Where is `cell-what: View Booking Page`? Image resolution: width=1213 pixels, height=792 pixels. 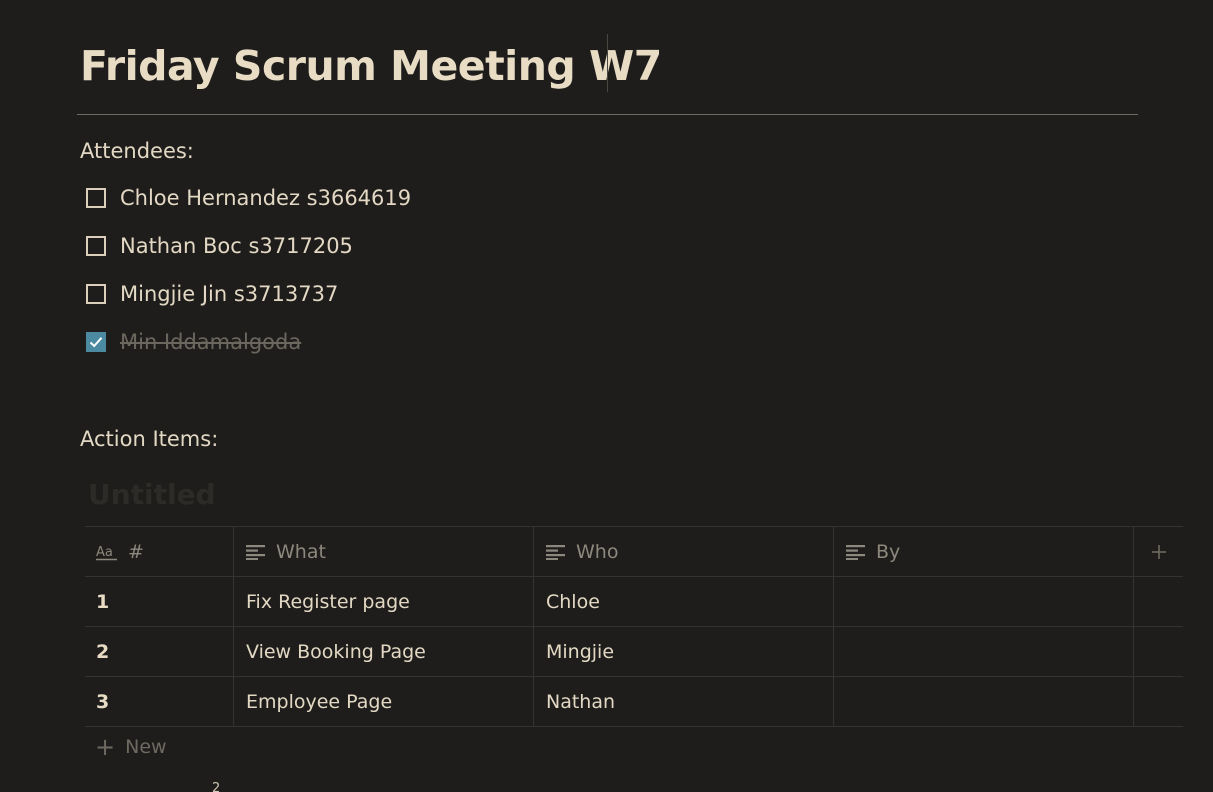
cell-what: View Booking Page is located at coordinates (384, 651).